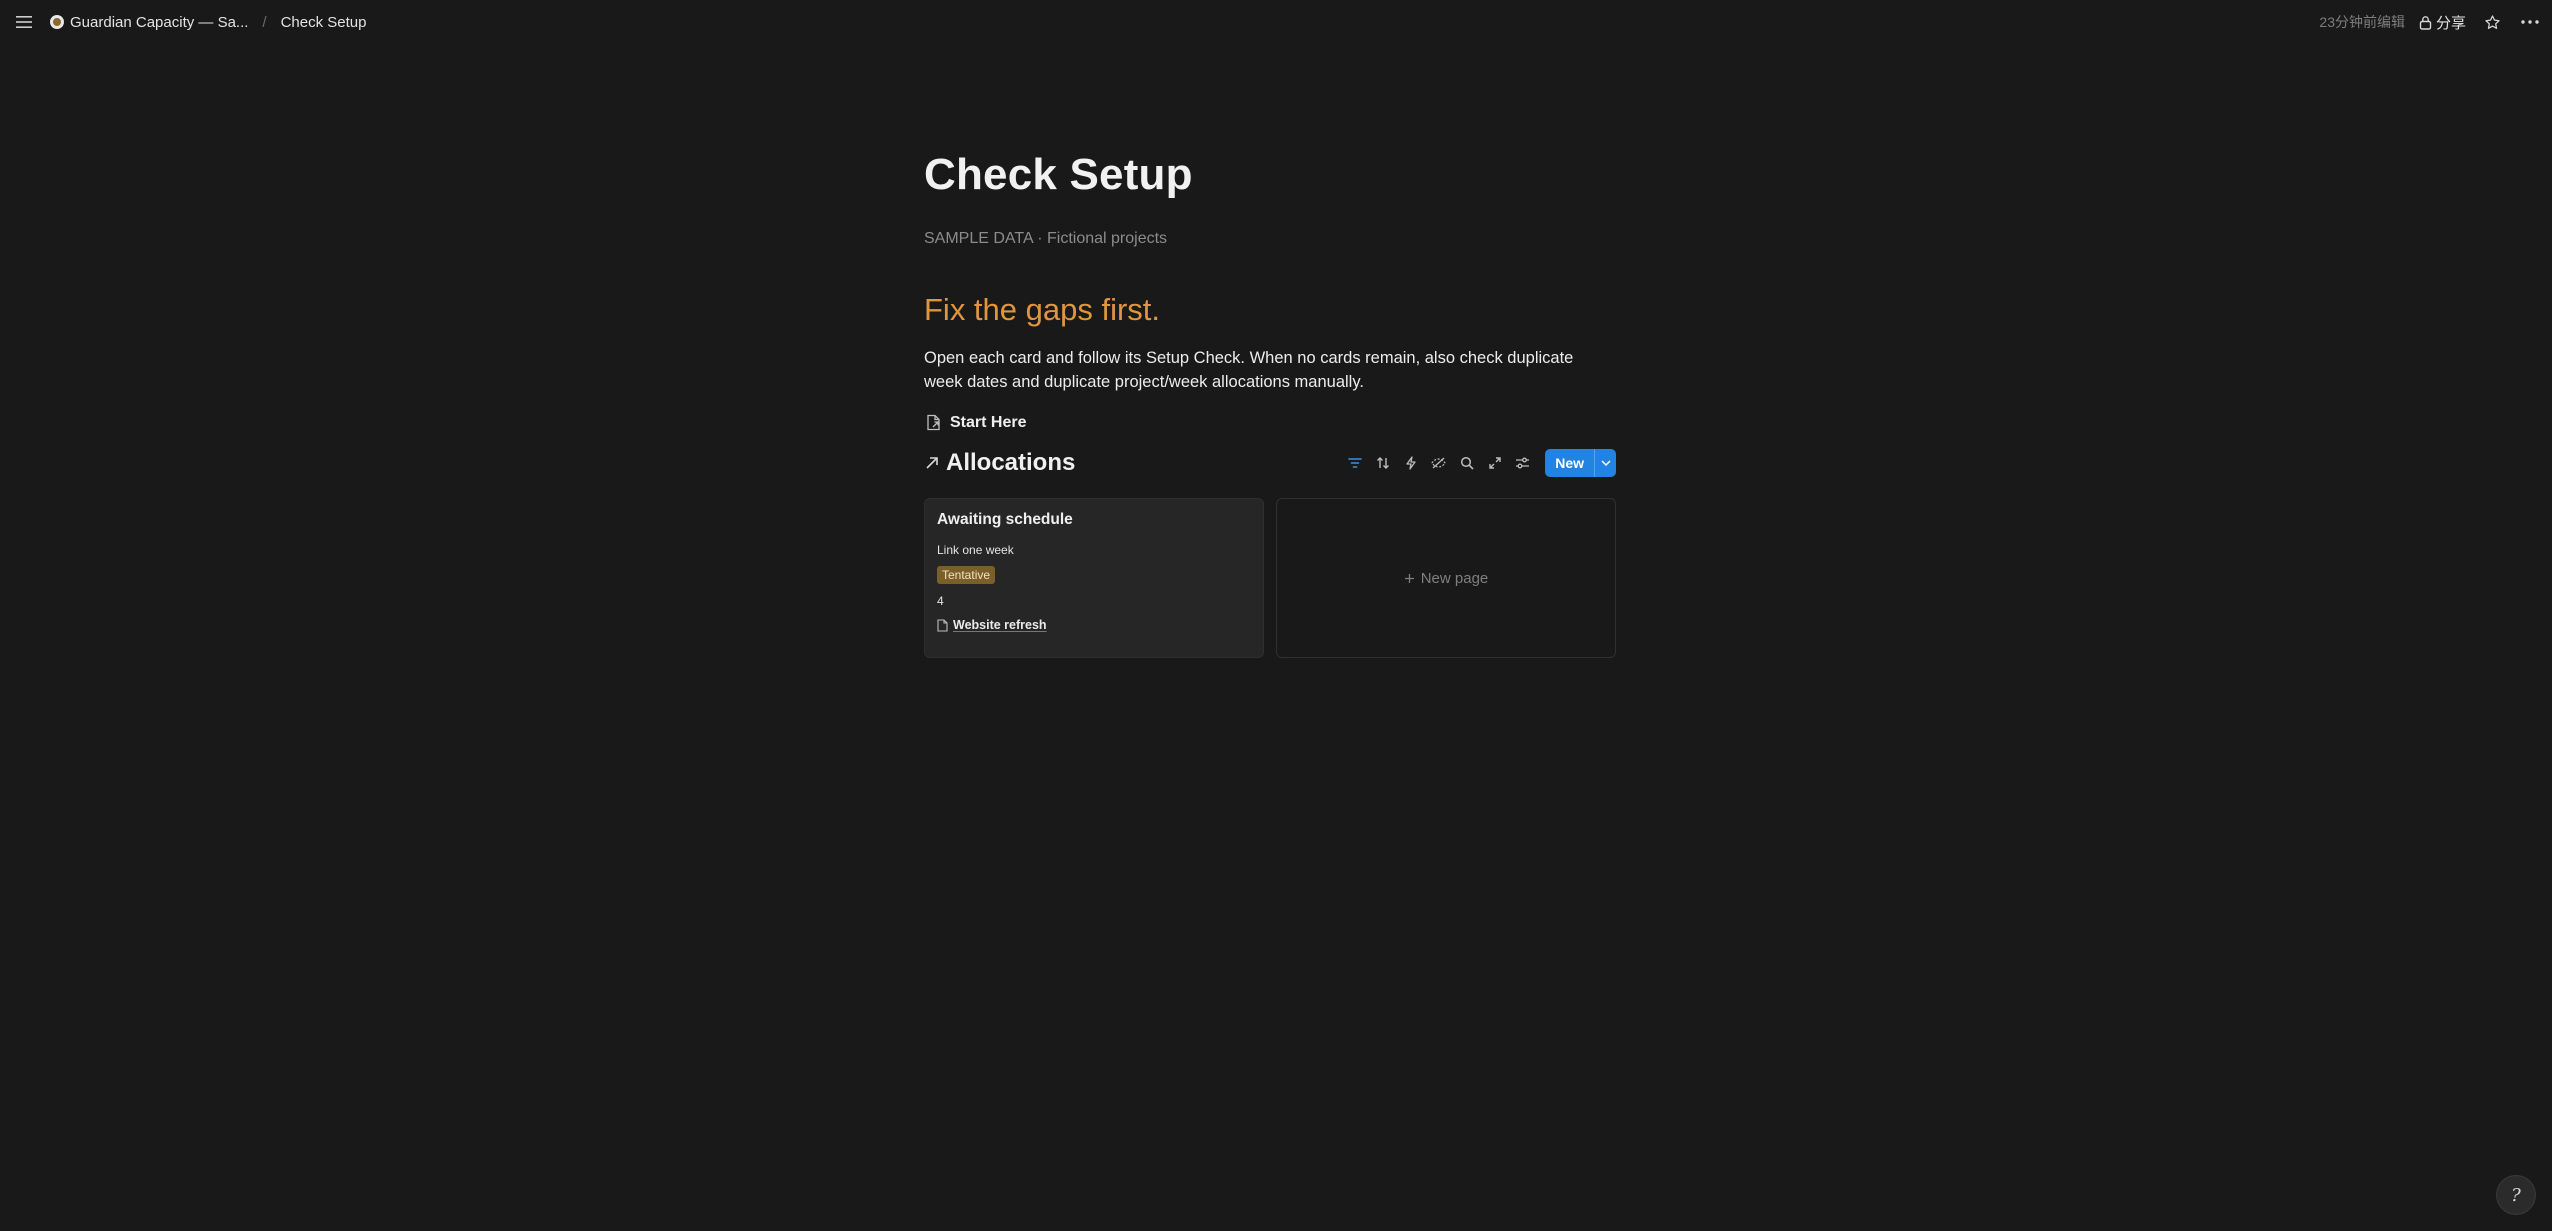  What do you see at coordinates (1466, 463) in the screenshot?
I see `search-icon` at bounding box center [1466, 463].